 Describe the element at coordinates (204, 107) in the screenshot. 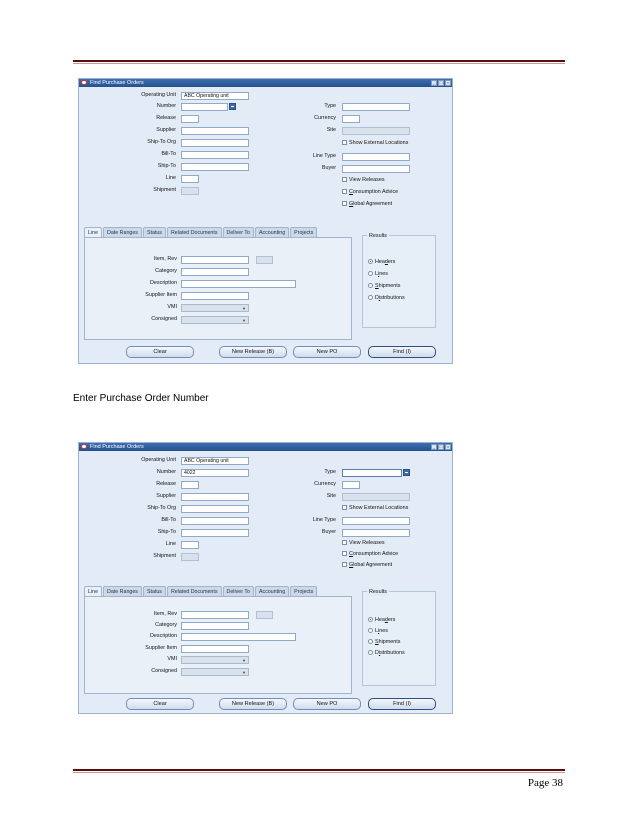

I see `number-field` at that location.